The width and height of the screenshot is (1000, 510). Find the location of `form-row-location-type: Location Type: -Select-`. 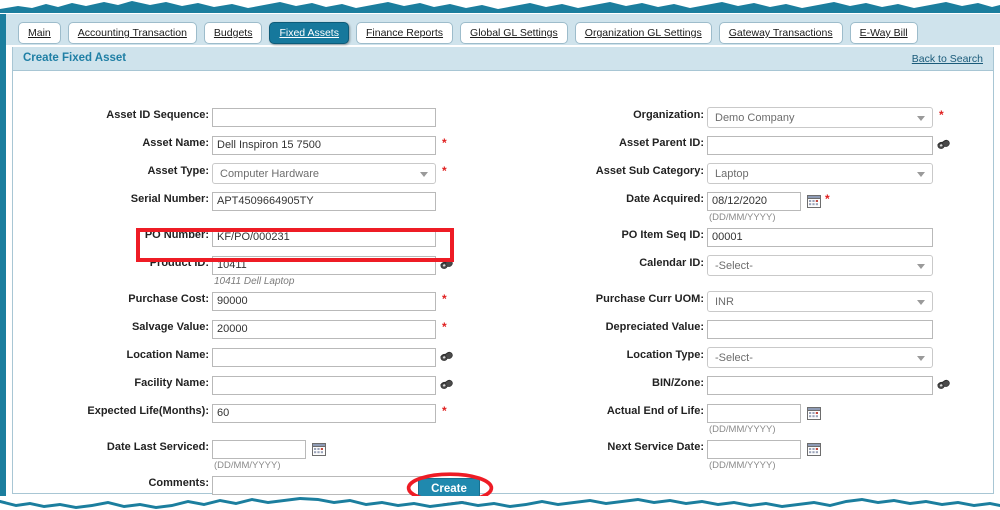

form-row-location-type: Location Type: -Select- is located at coordinates (749, 360).